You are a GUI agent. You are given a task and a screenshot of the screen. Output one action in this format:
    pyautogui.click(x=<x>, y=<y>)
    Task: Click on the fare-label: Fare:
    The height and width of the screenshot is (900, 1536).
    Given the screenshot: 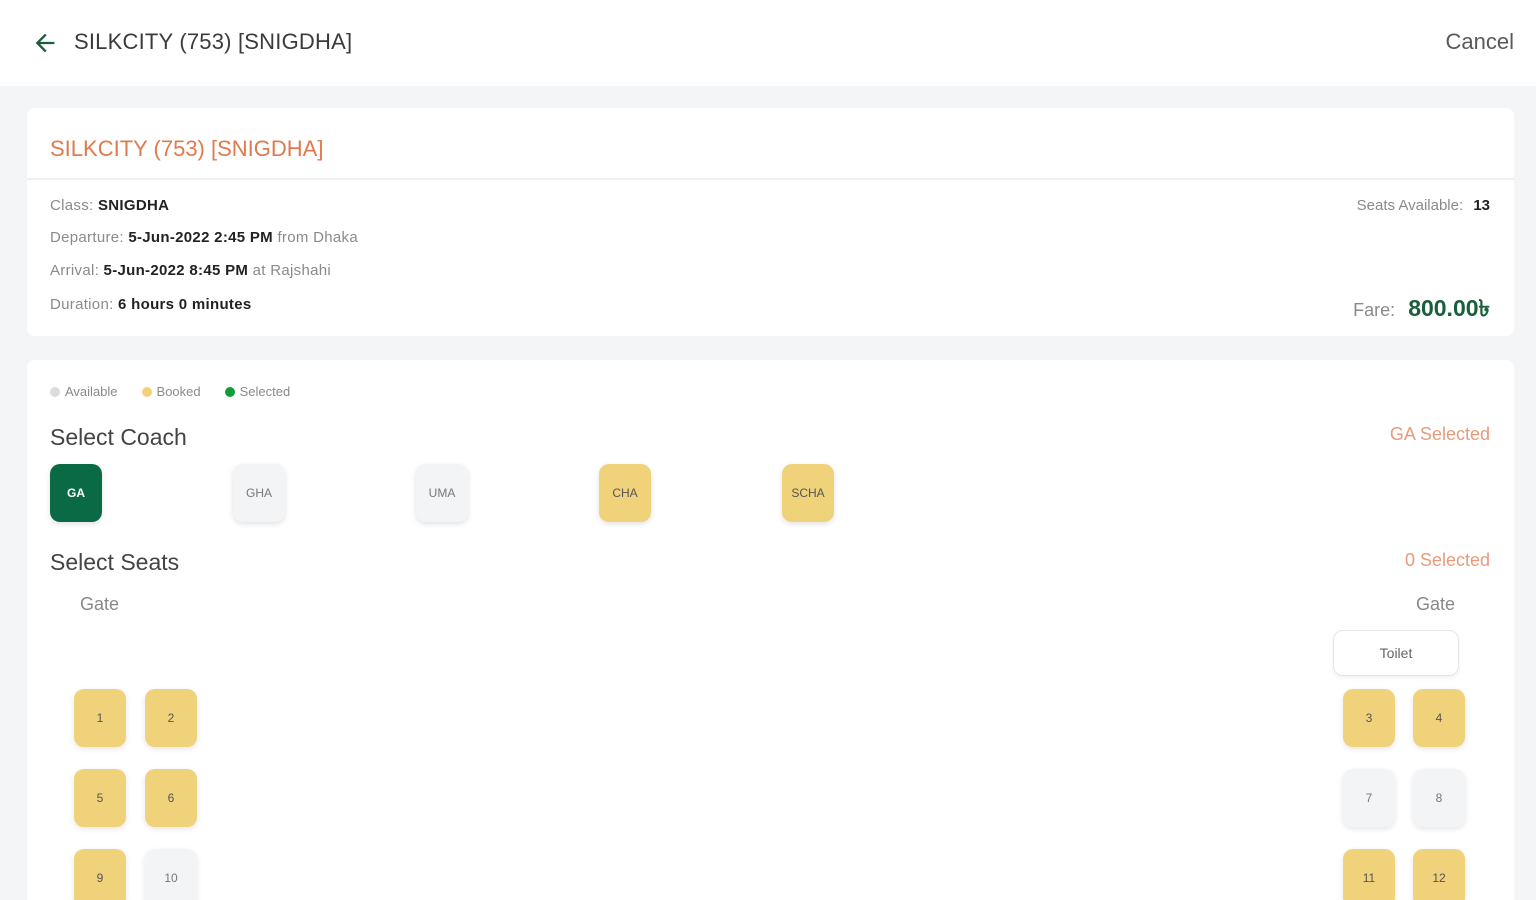 What is the action you would take?
    pyautogui.click(x=1374, y=310)
    